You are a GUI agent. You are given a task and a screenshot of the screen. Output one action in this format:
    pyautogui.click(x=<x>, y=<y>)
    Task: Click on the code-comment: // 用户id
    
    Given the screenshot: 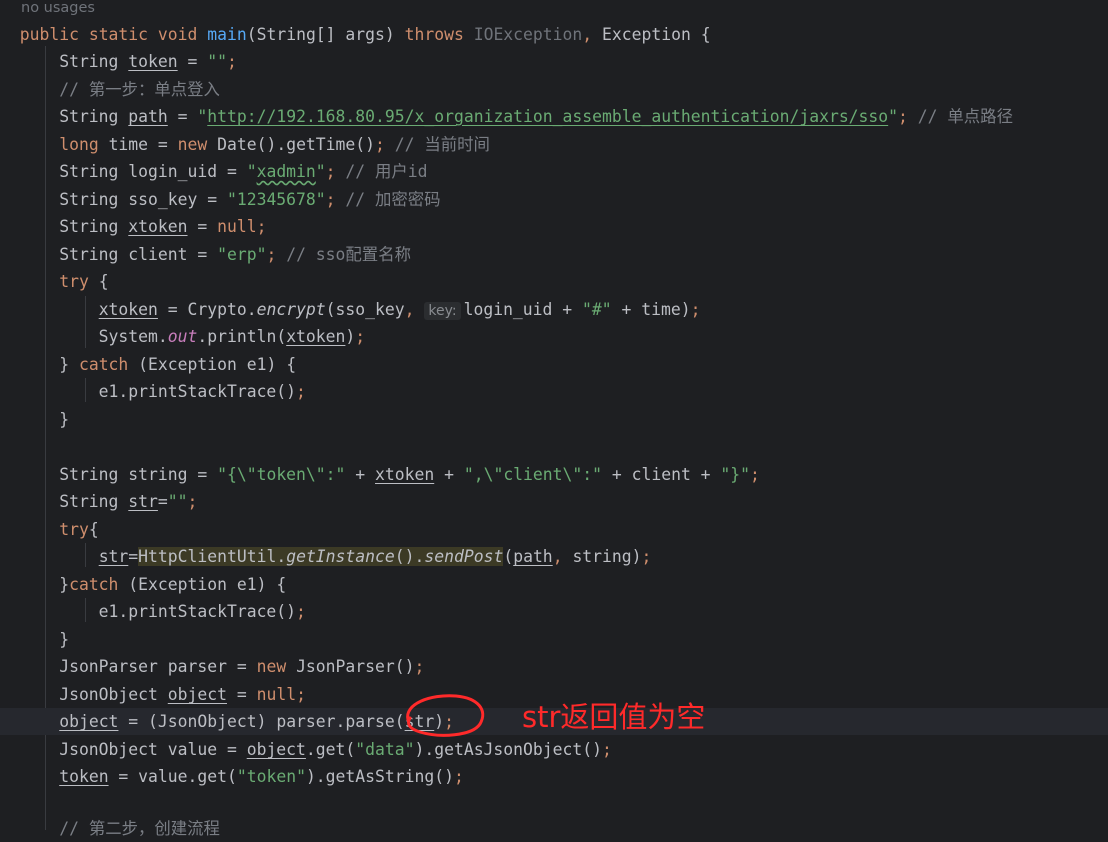 What is the action you would take?
    pyautogui.click(x=386, y=171)
    